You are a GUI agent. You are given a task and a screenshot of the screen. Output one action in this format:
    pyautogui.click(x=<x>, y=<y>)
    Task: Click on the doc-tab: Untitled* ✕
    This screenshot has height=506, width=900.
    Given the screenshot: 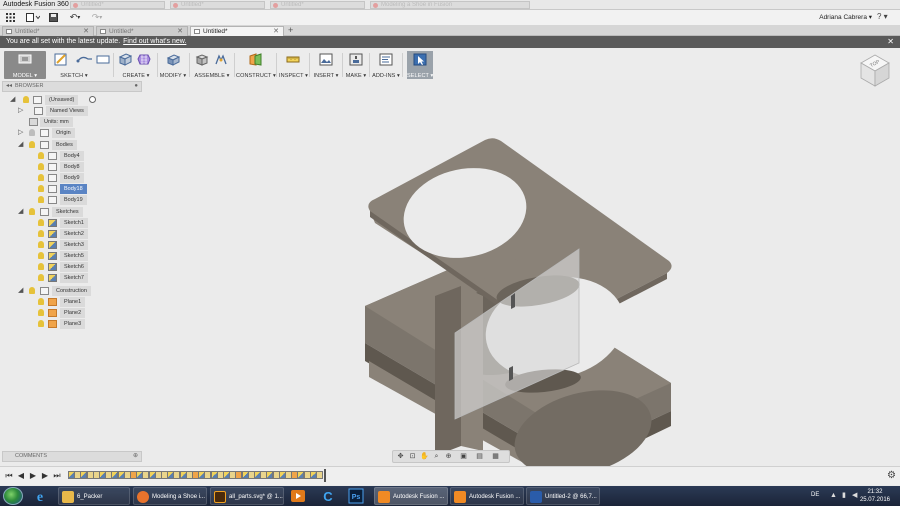 What is the action you would take?
    pyautogui.click(x=142, y=31)
    